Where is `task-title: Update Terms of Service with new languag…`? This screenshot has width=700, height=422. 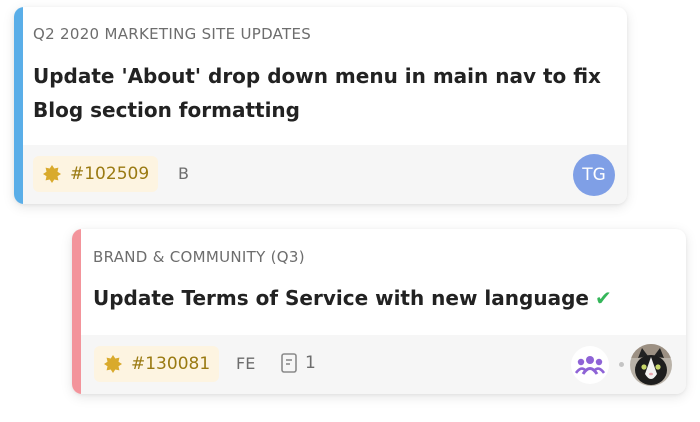
task-title: Update Terms of Service with new languag… is located at coordinates (352, 298).